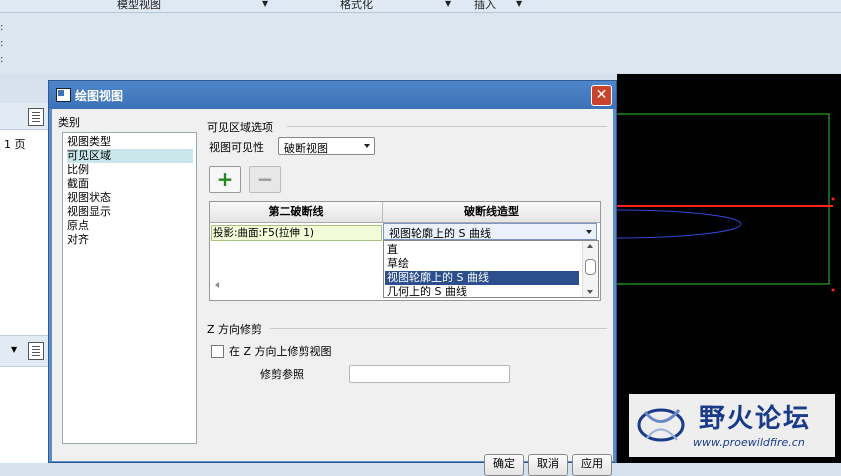 The image size is (841, 476). What do you see at coordinates (80, 184) in the screenshot?
I see `category-item-section: 截面` at bounding box center [80, 184].